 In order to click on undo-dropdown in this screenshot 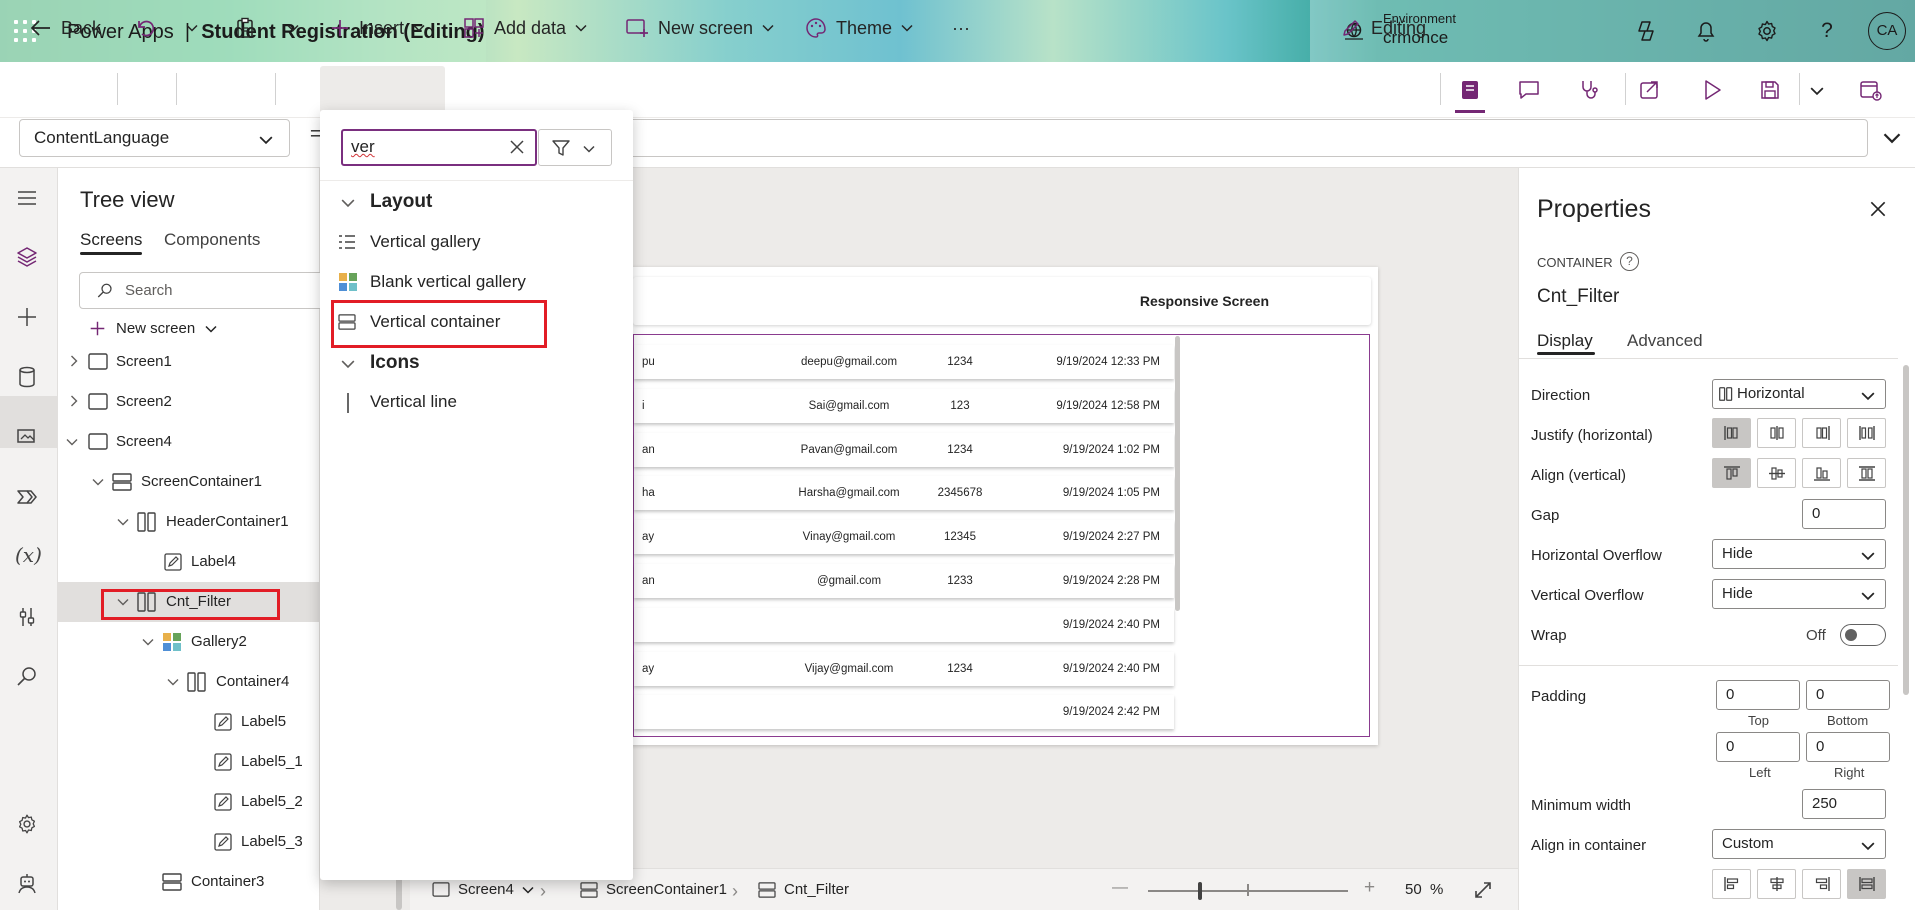, I will do `click(192, 28)`.